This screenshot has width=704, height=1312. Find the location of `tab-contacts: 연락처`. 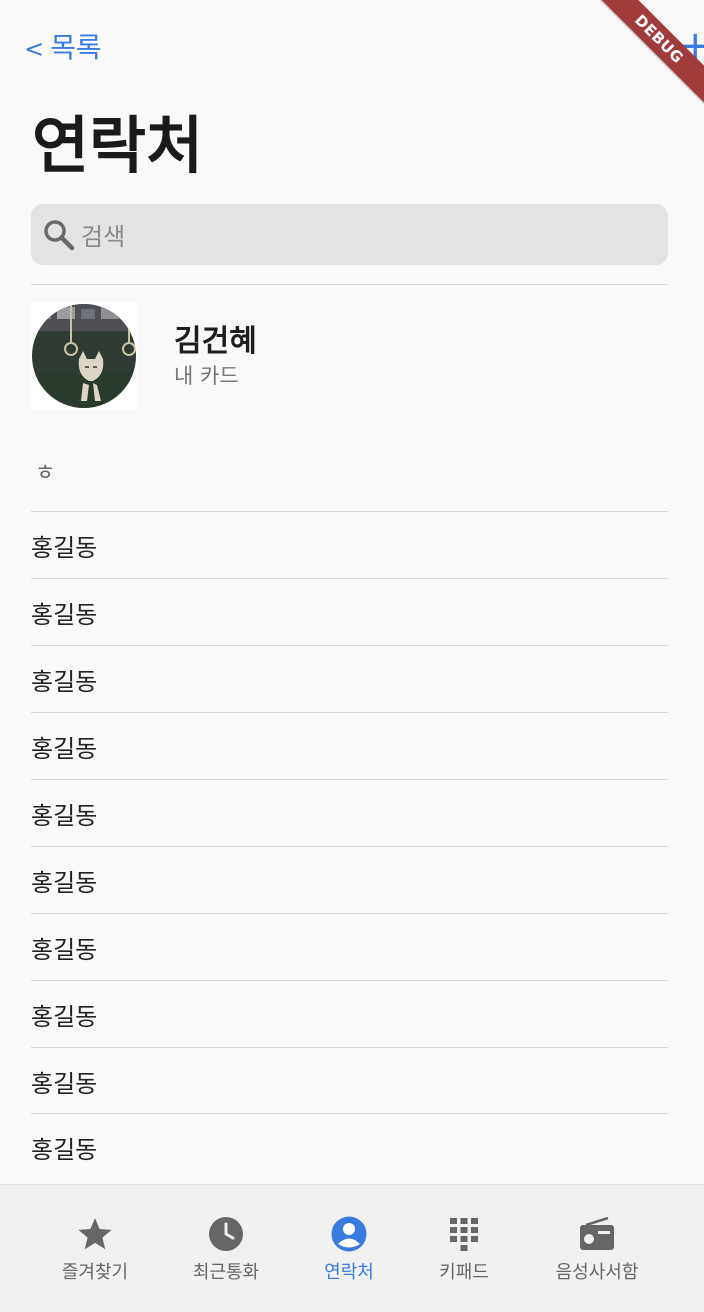

tab-contacts: 연락처 is located at coordinates (349, 1250).